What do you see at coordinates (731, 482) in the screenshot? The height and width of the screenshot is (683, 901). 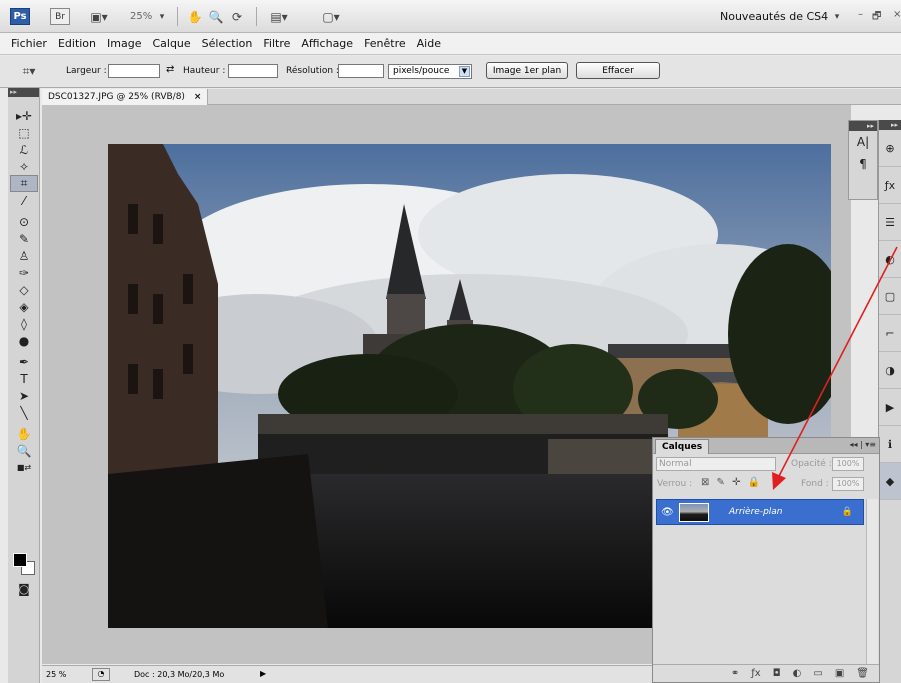 I see `lock-icons: ⊠ ✎ ✛ 🔒` at bounding box center [731, 482].